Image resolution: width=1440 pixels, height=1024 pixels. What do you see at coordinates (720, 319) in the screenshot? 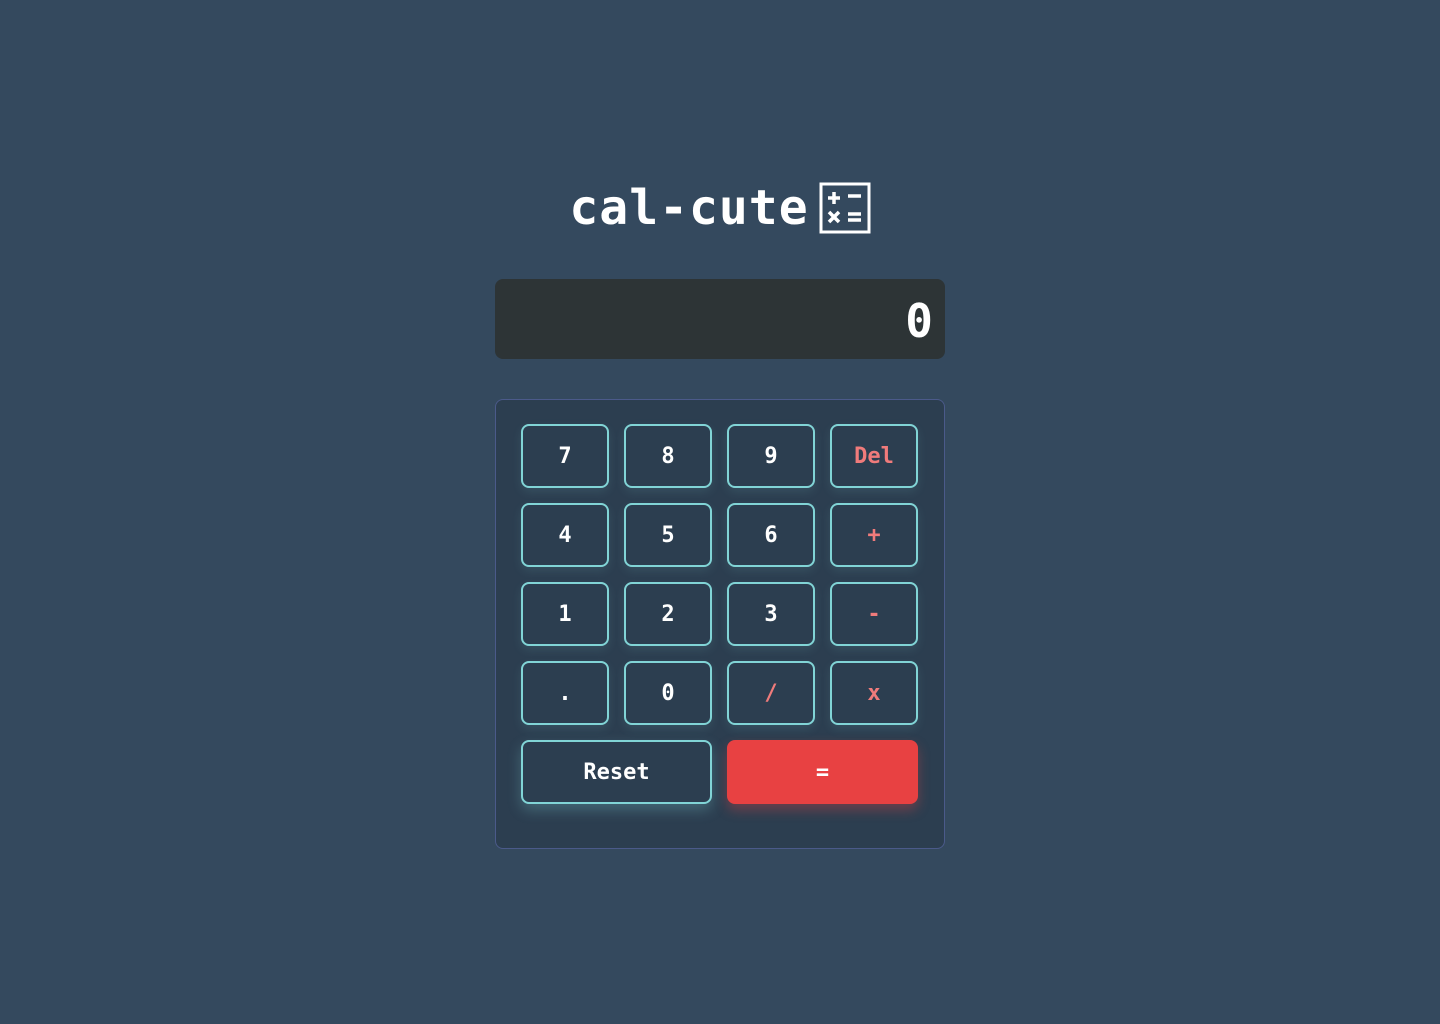
I see `calculator-display: 0` at bounding box center [720, 319].